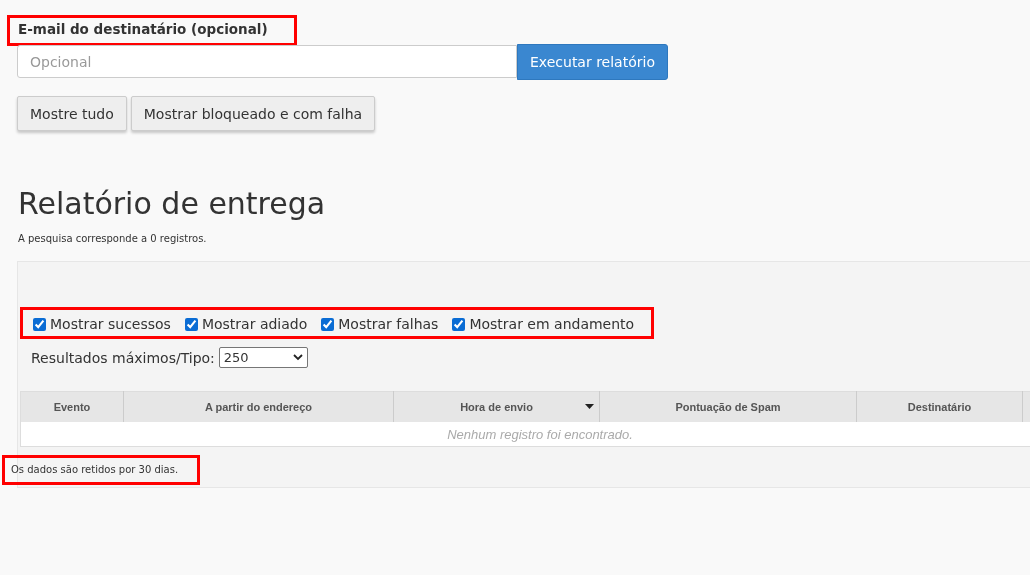 The width and height of the screenshot is (1030, 575). Describe the element at coordinates (123, 357) in the screenshot. I see `max-results-label: Resultados máximos/Tipo:` at that location.